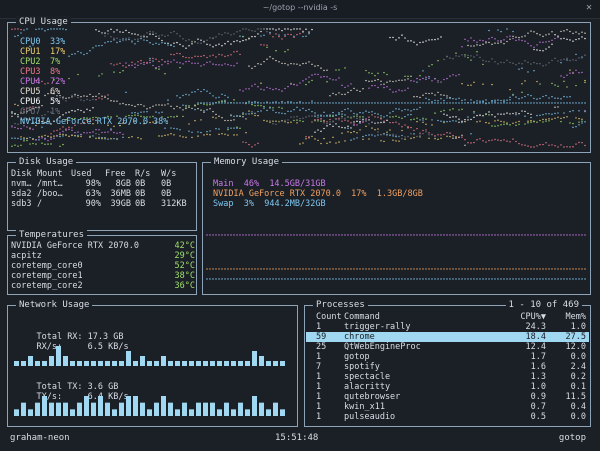 The width and height of the screenshot is (600, 451). I want to click on disk-header-cell: Used, so click(81, 174).